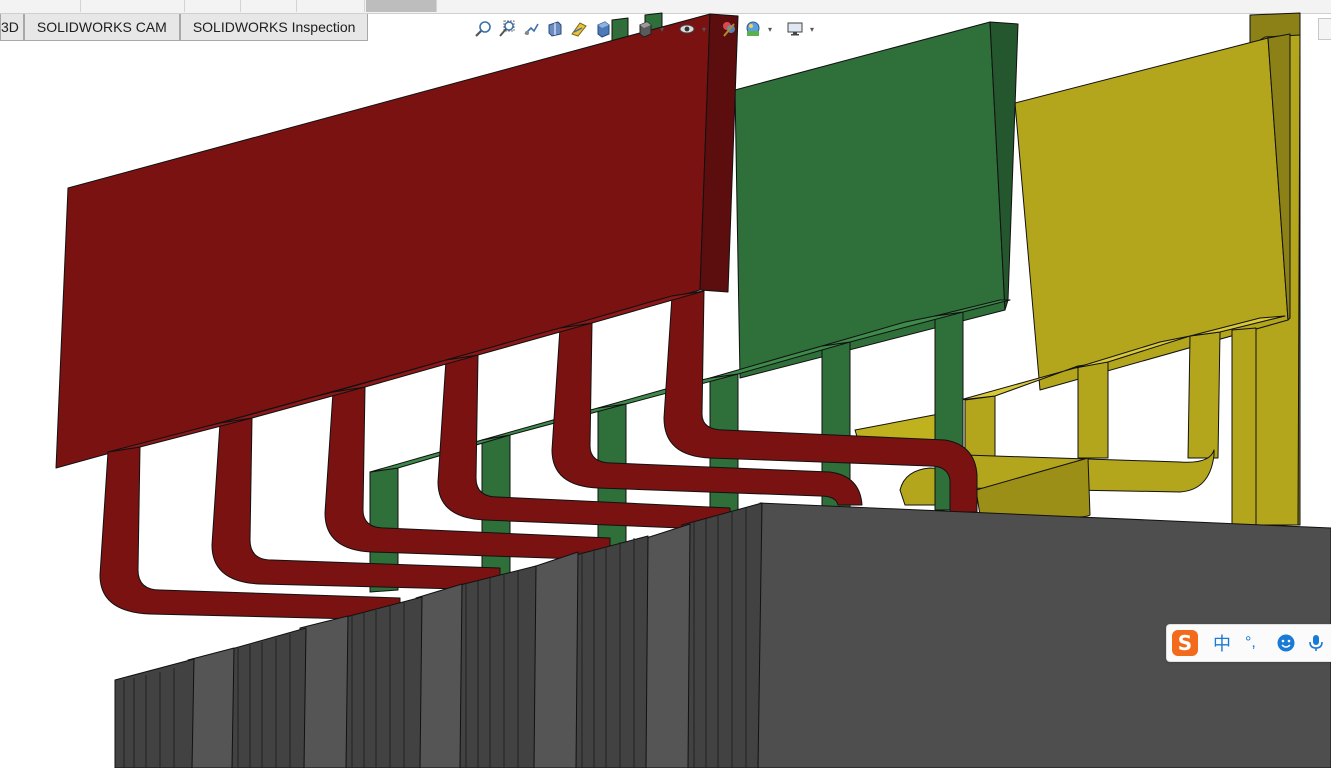 This screenshot has width=1331, height=768. Describe the element at coordinates (531, 29) in the screenshot. I see `previous-view-icon` at that location.